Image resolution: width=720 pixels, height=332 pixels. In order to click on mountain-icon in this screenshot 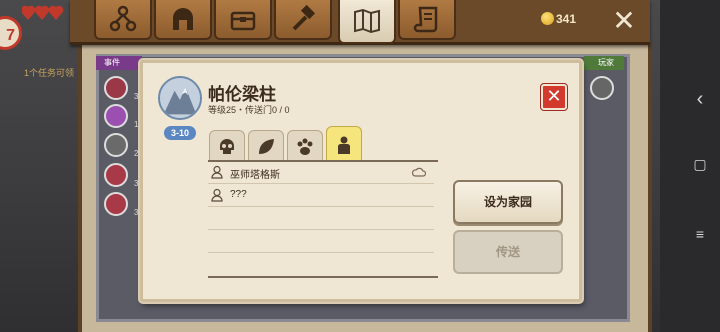, I will do `click(180, 98)`.